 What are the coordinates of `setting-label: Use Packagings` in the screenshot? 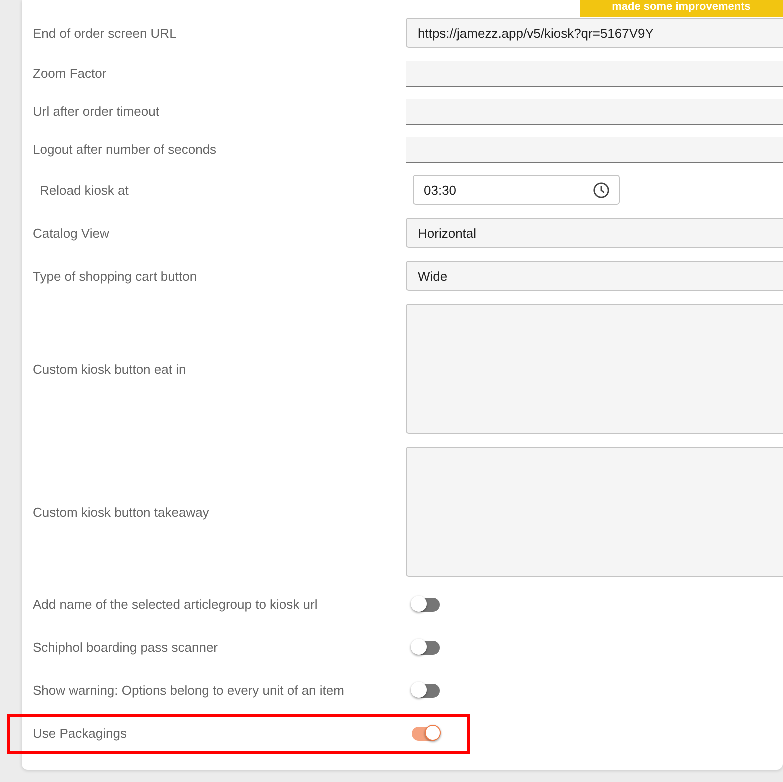 It's located at (80, 733).